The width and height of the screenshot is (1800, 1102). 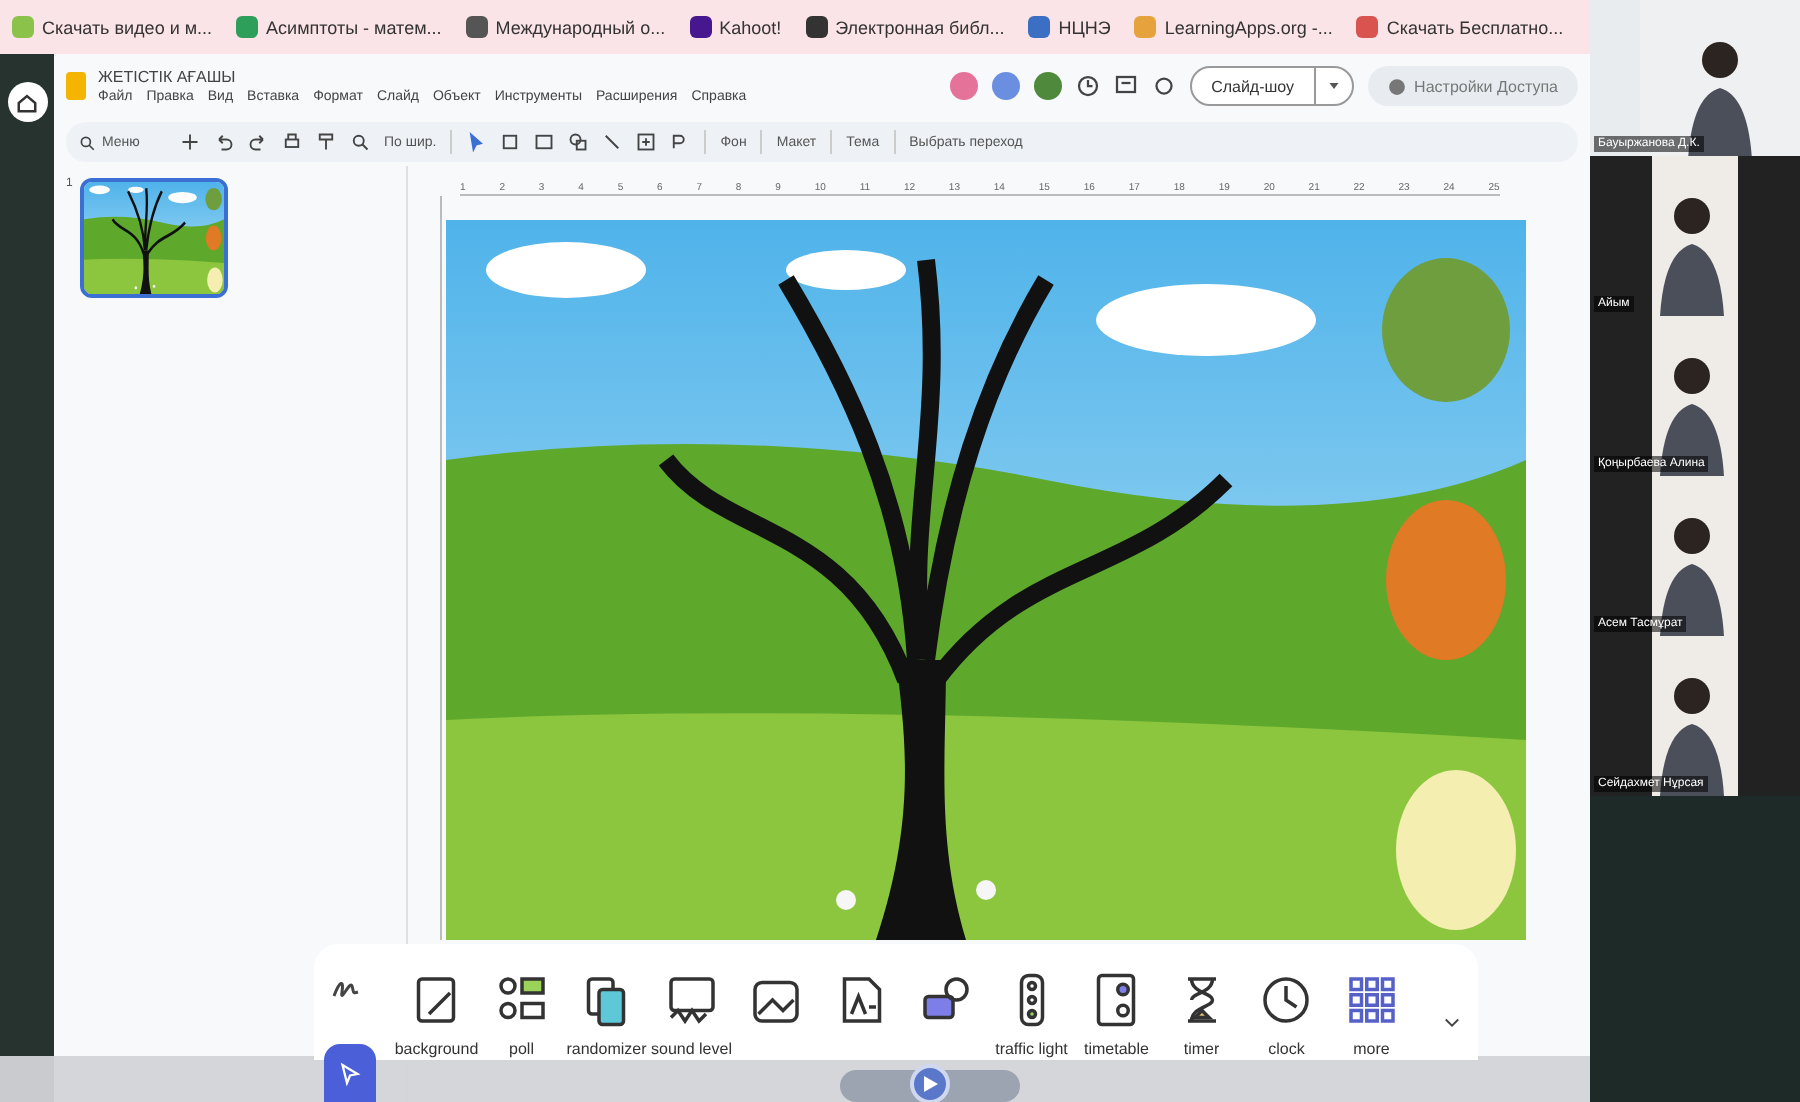 I want to click on search-icon, so click(x=87, y=142).